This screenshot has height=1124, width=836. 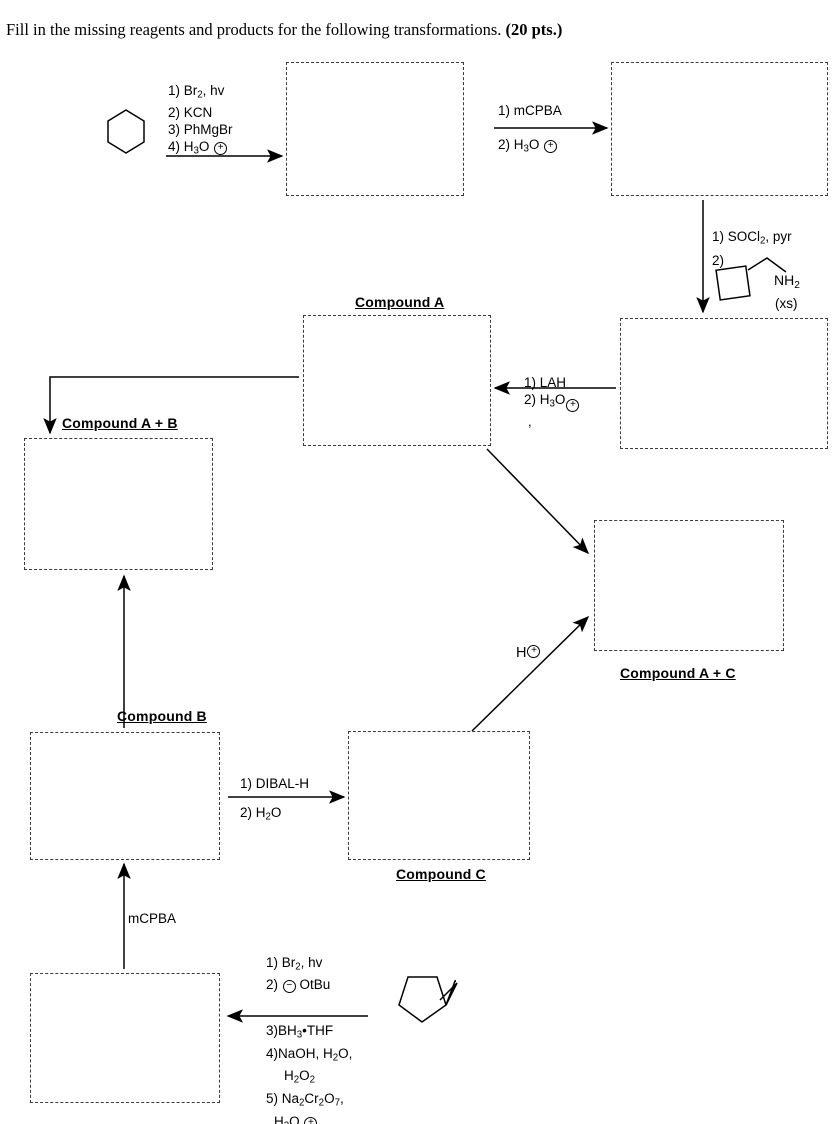 What do you see at coordinates (451, 994) in the screenshot?
I see `ethylcyclopentane-ethyl-chain` at bounding box center [451, 994].